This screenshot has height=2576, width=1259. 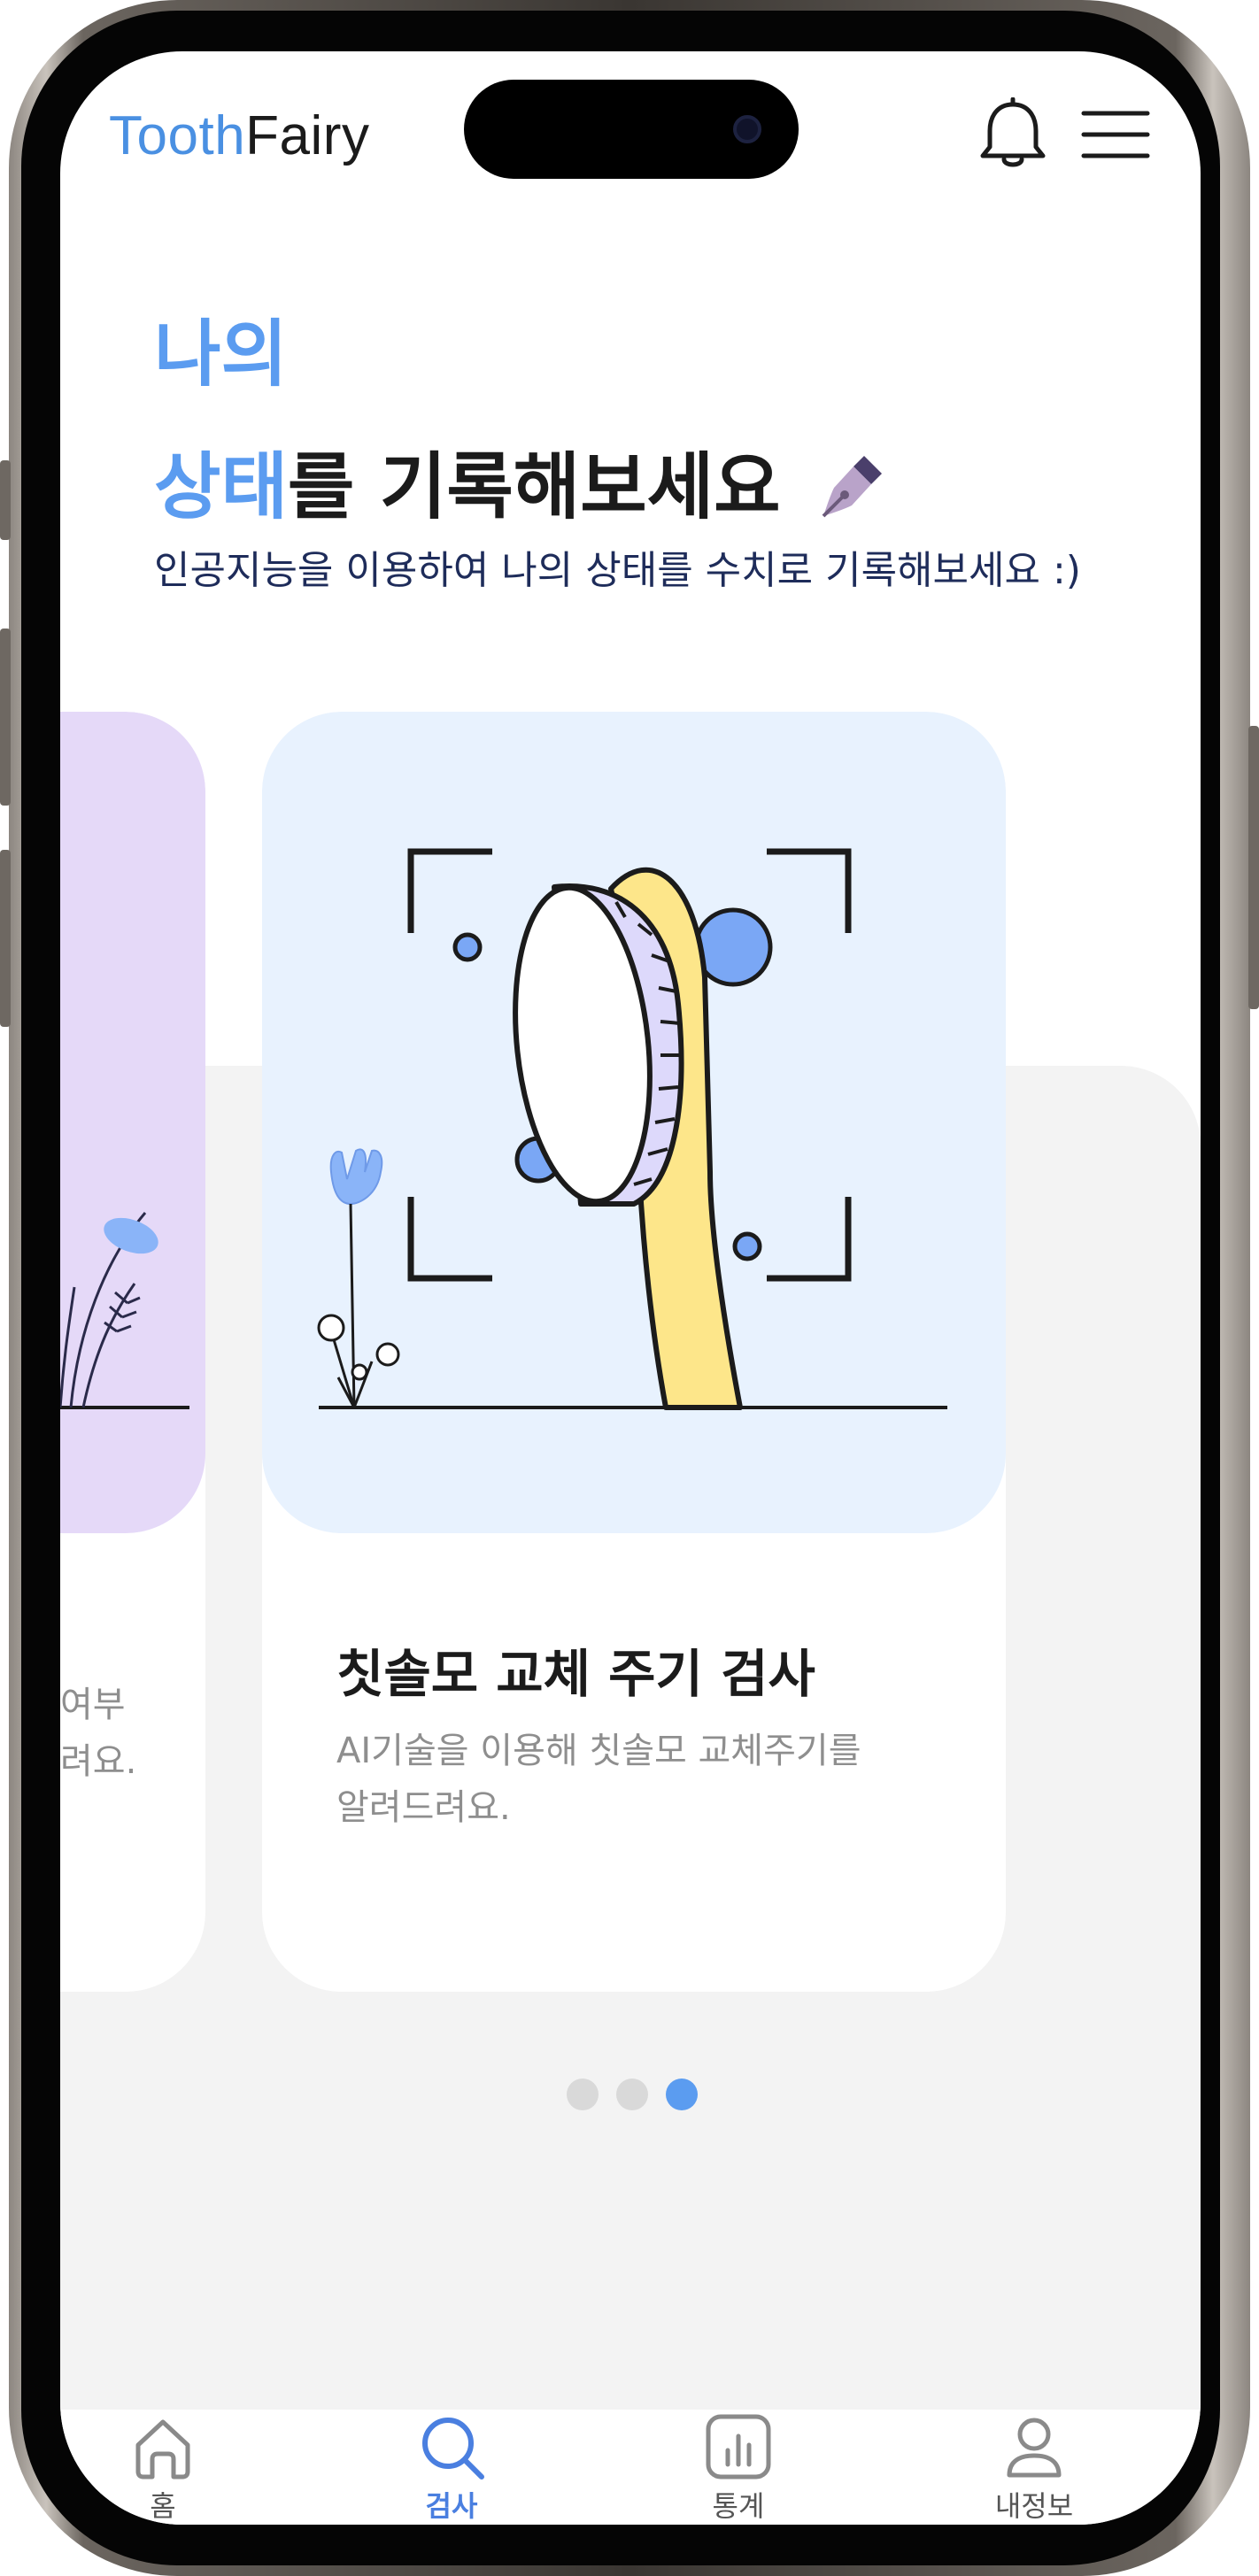 What do you see at coordinates (98, 1761) in the screenshot?
I see `card-description-line2: 려요.` at bounding box center [98, 1761].